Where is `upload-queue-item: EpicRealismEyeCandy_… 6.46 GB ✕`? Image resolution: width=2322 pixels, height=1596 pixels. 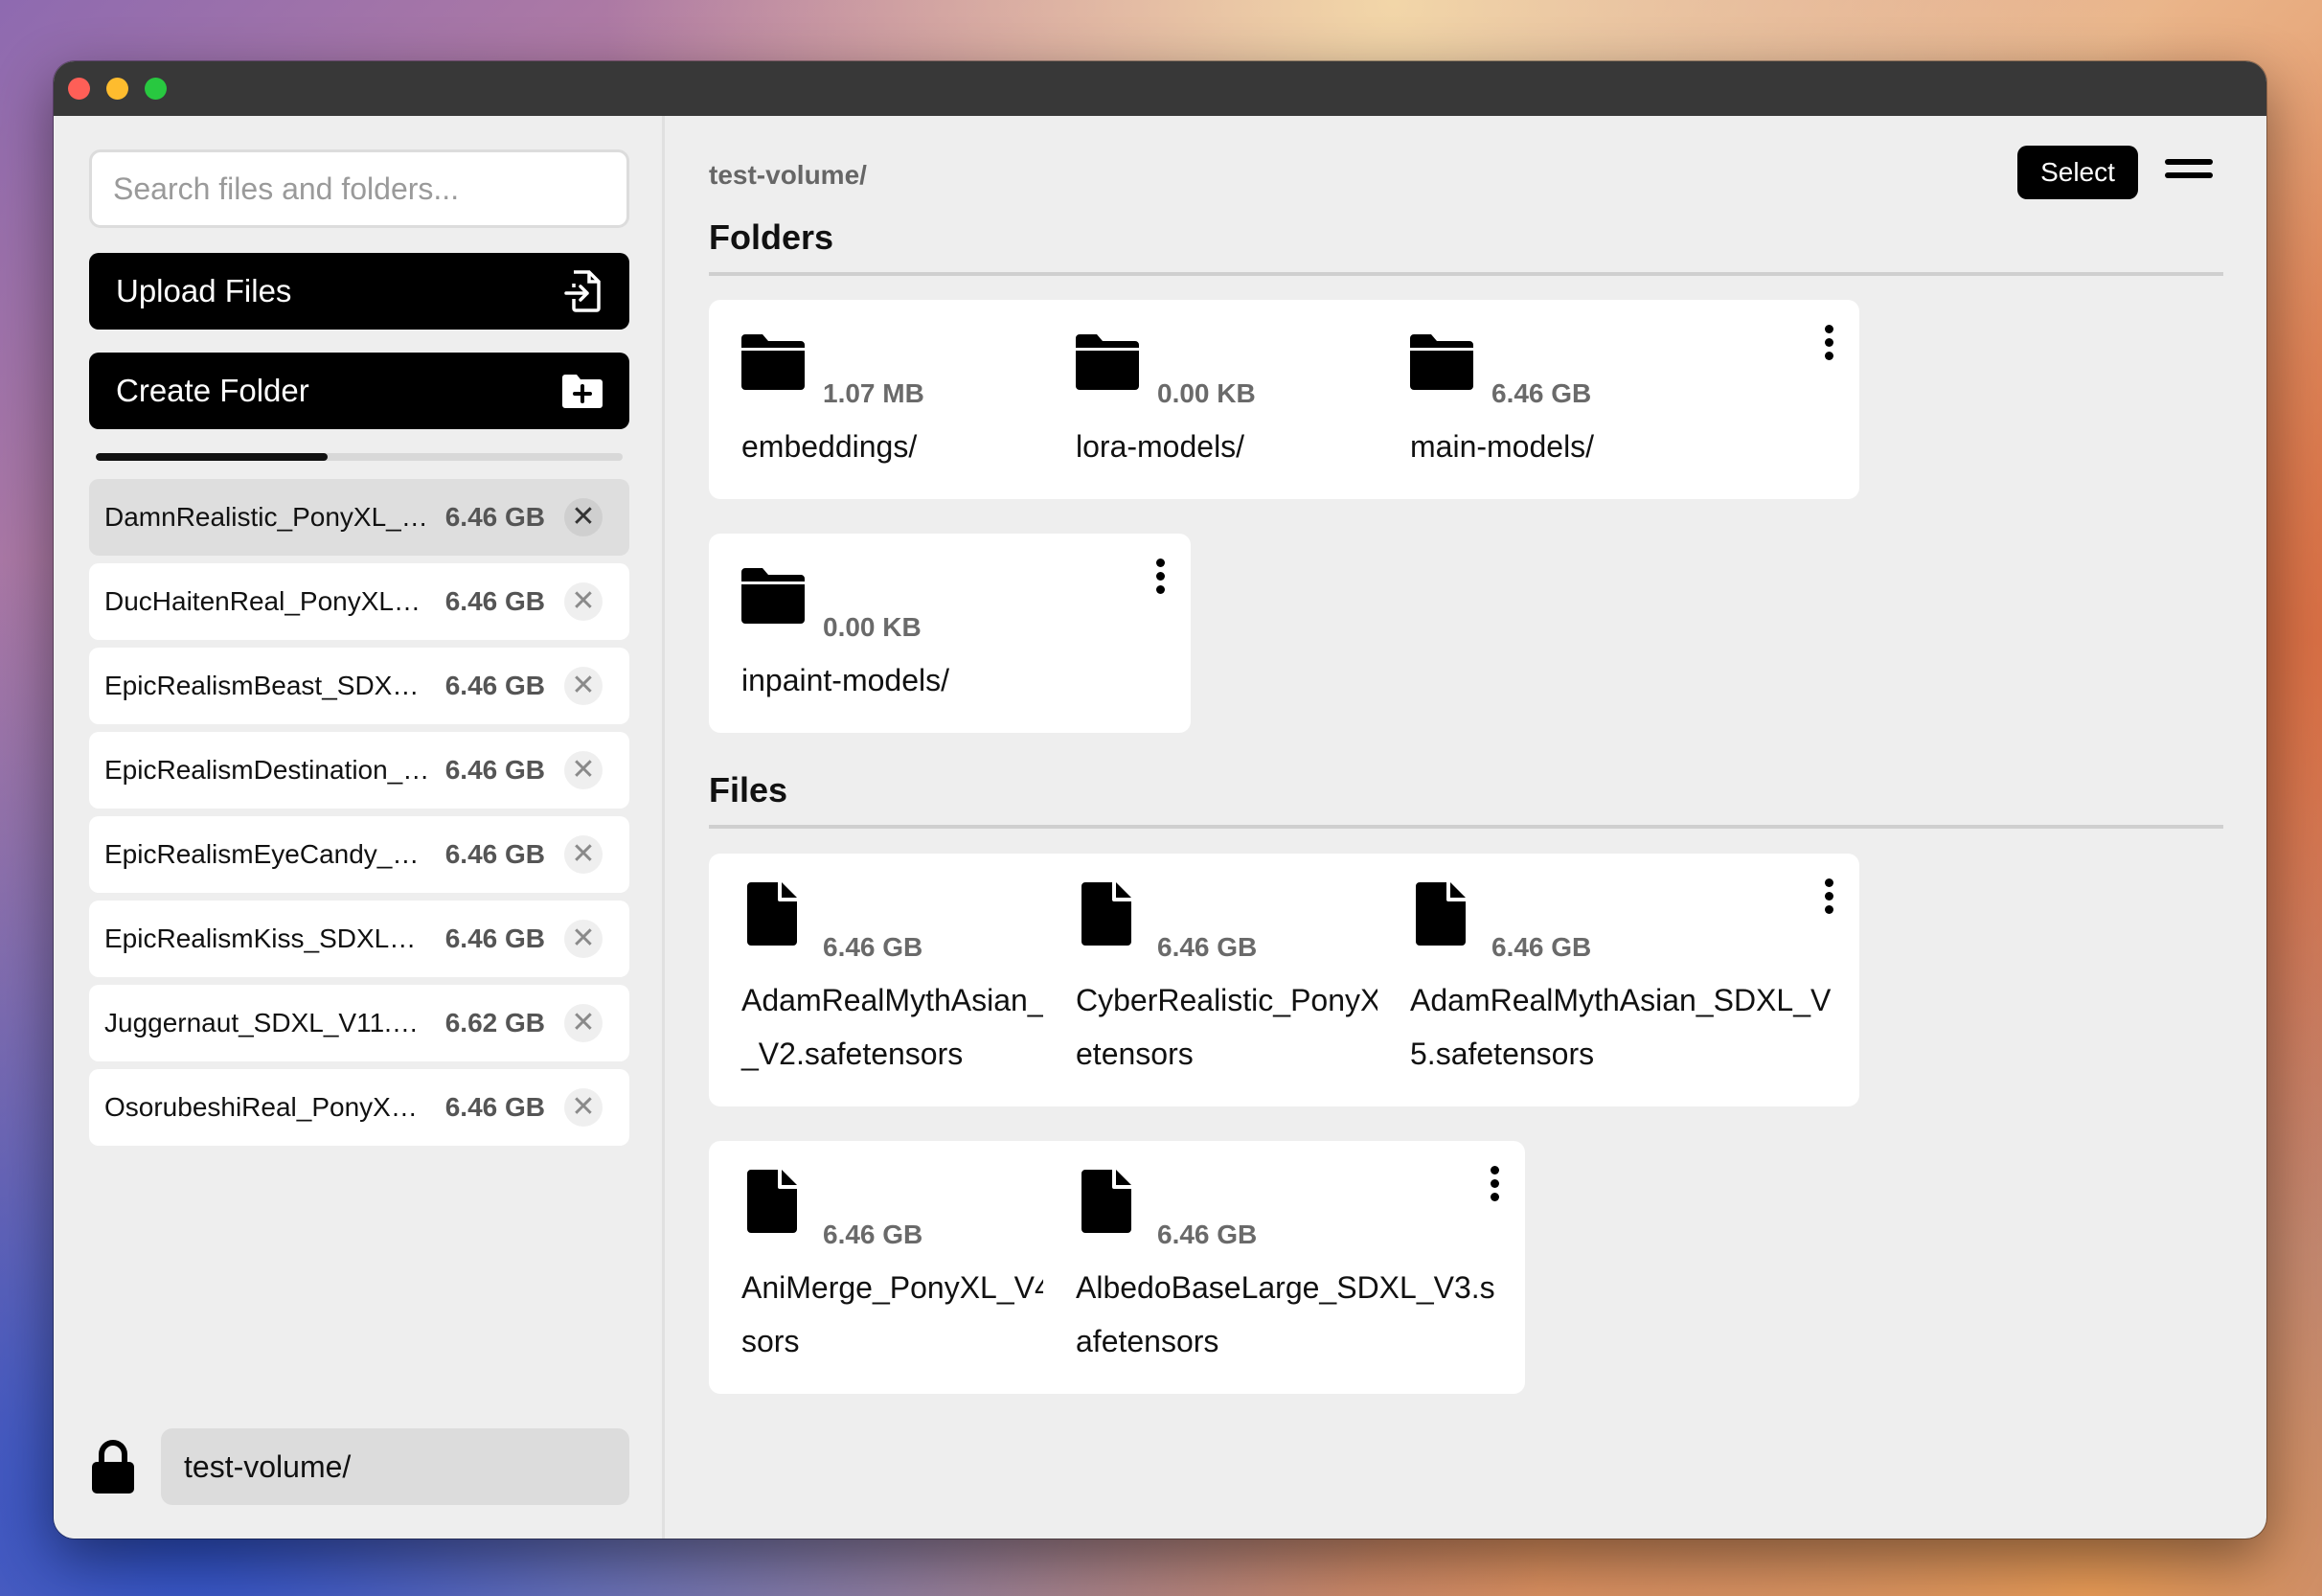
upload-queue-item: EpicRealismEyeCandy_… 6.46 GB ✕ is located at coordinates (359, 854).